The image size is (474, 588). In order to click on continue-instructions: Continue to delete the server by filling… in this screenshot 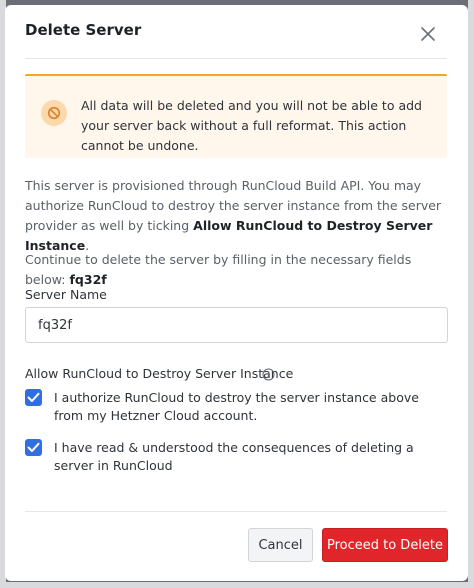, I will do `click(238, 270)`.